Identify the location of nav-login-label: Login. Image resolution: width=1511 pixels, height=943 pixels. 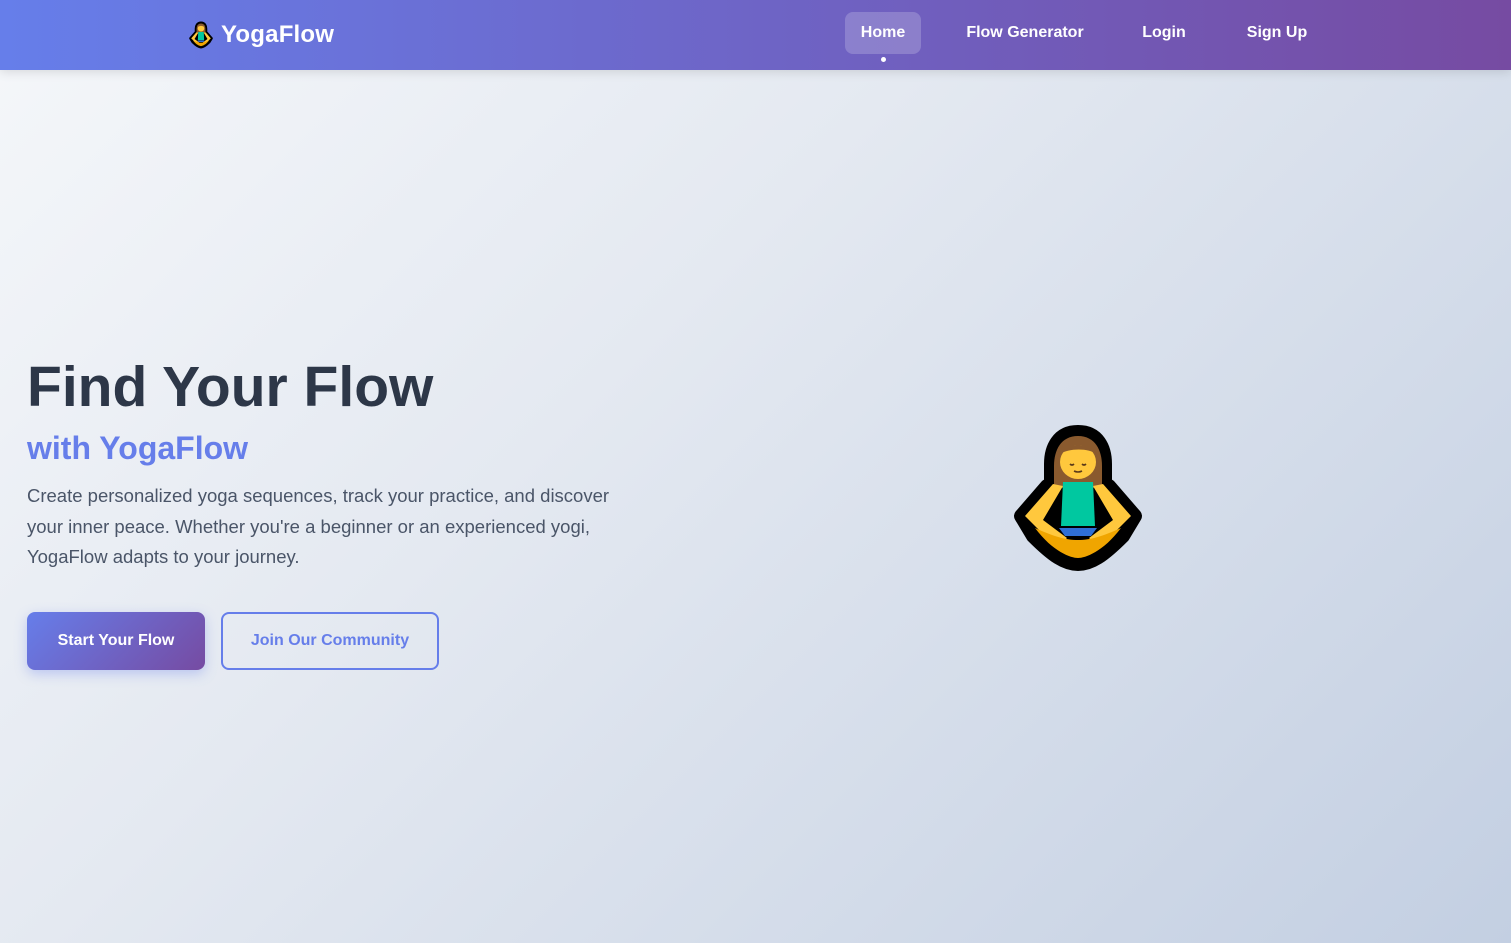
(1164, 32).